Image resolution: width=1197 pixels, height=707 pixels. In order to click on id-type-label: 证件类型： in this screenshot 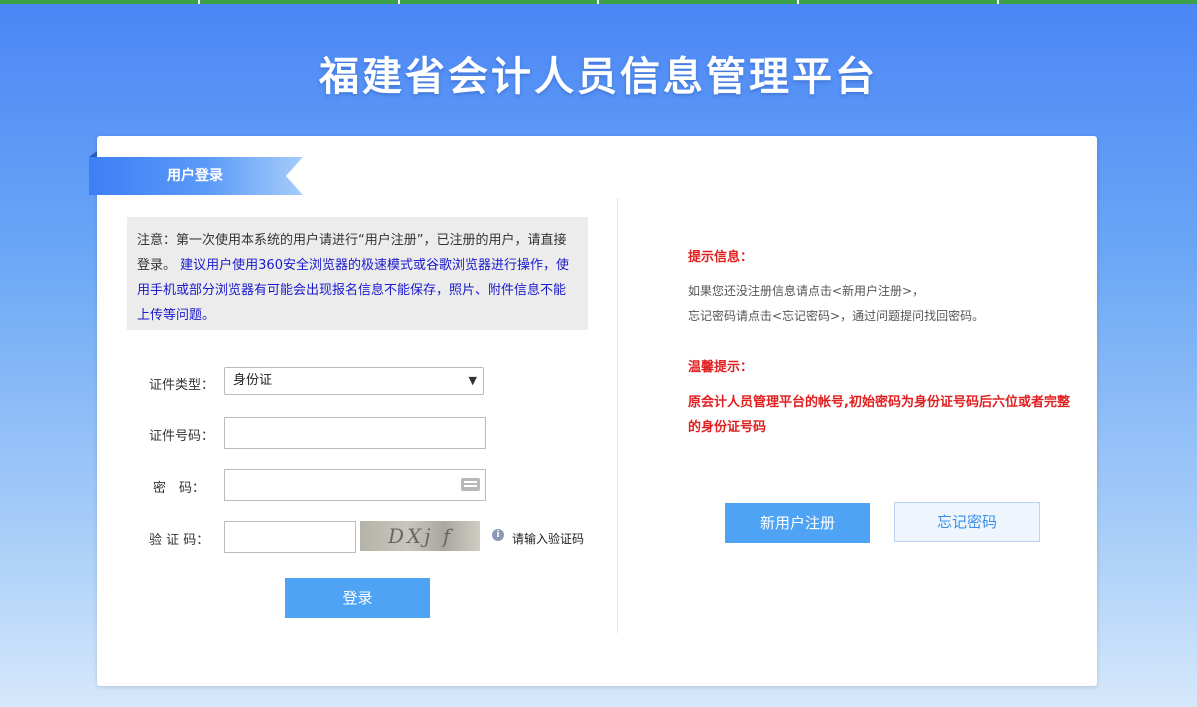, I will do `click(182, 385)`.